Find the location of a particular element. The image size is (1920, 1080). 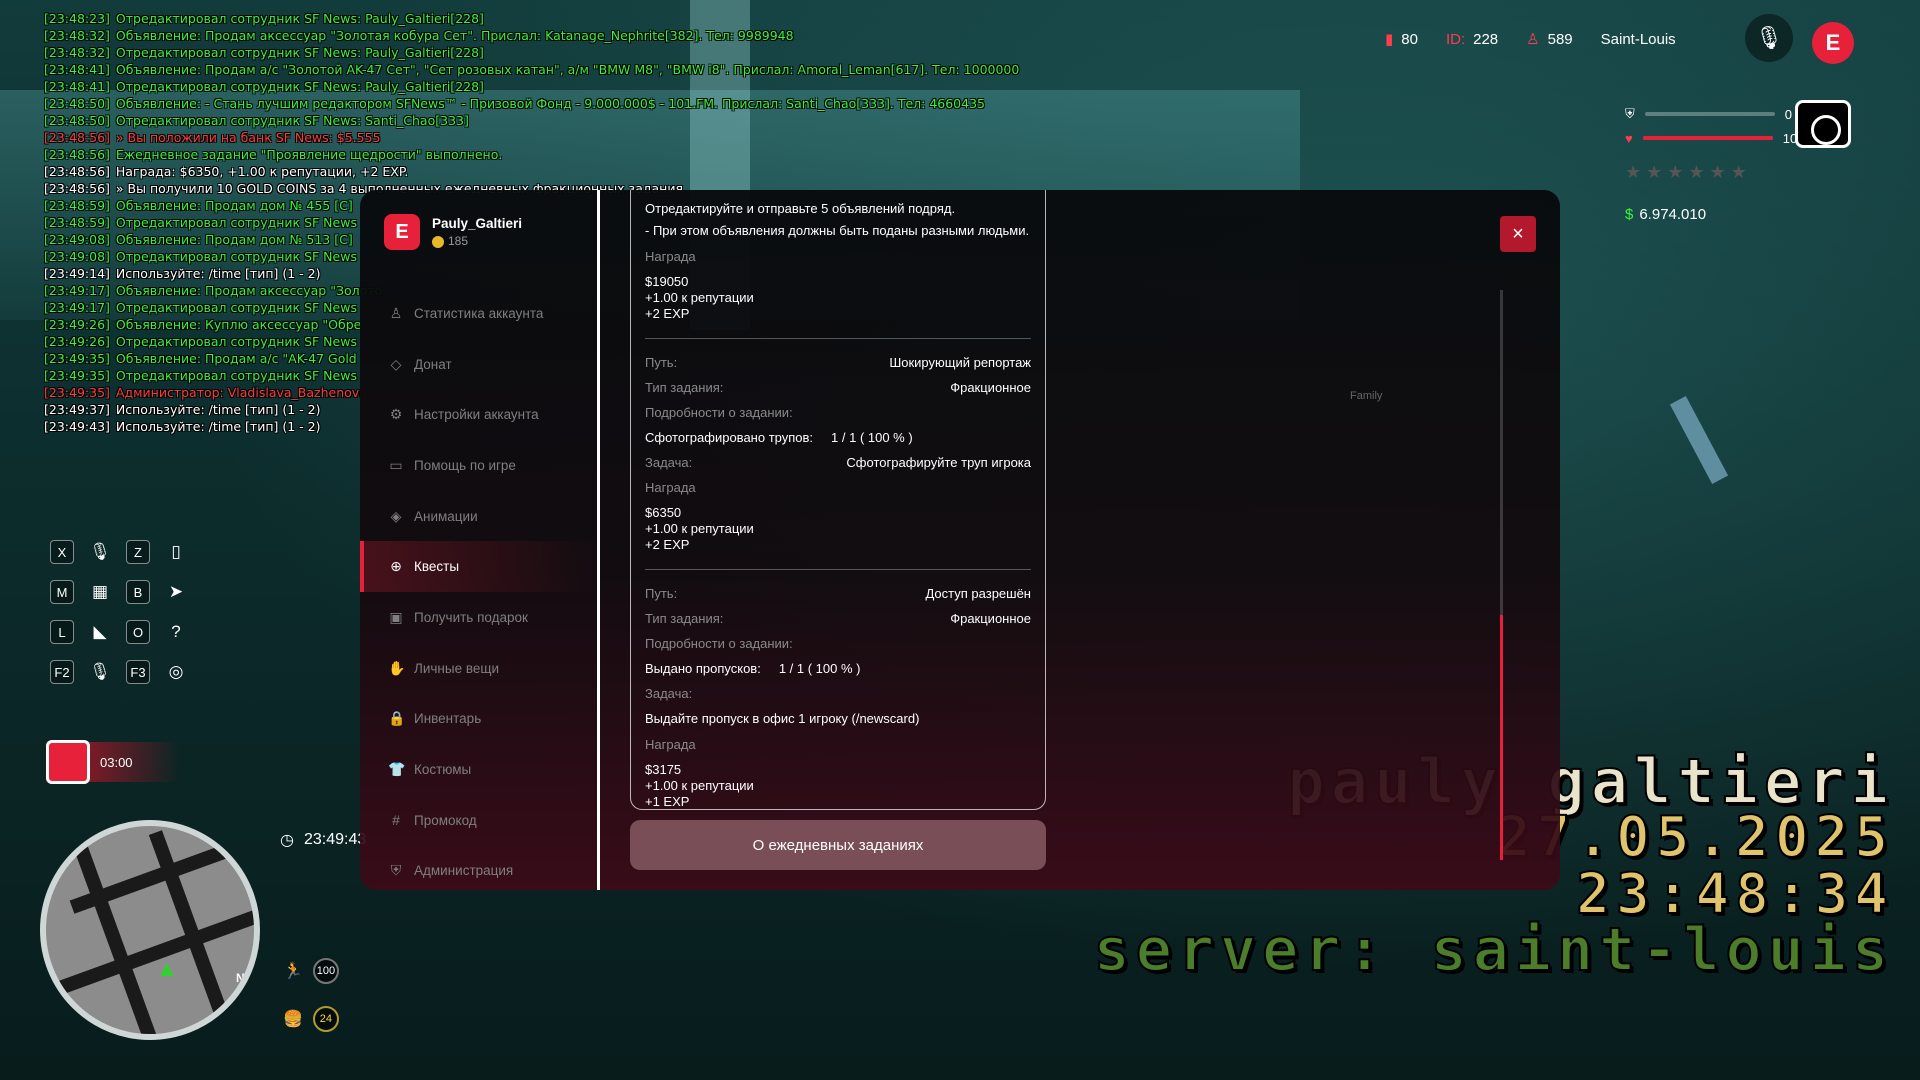

food-icon: 🍔 is located at coordinates (293, 1019).